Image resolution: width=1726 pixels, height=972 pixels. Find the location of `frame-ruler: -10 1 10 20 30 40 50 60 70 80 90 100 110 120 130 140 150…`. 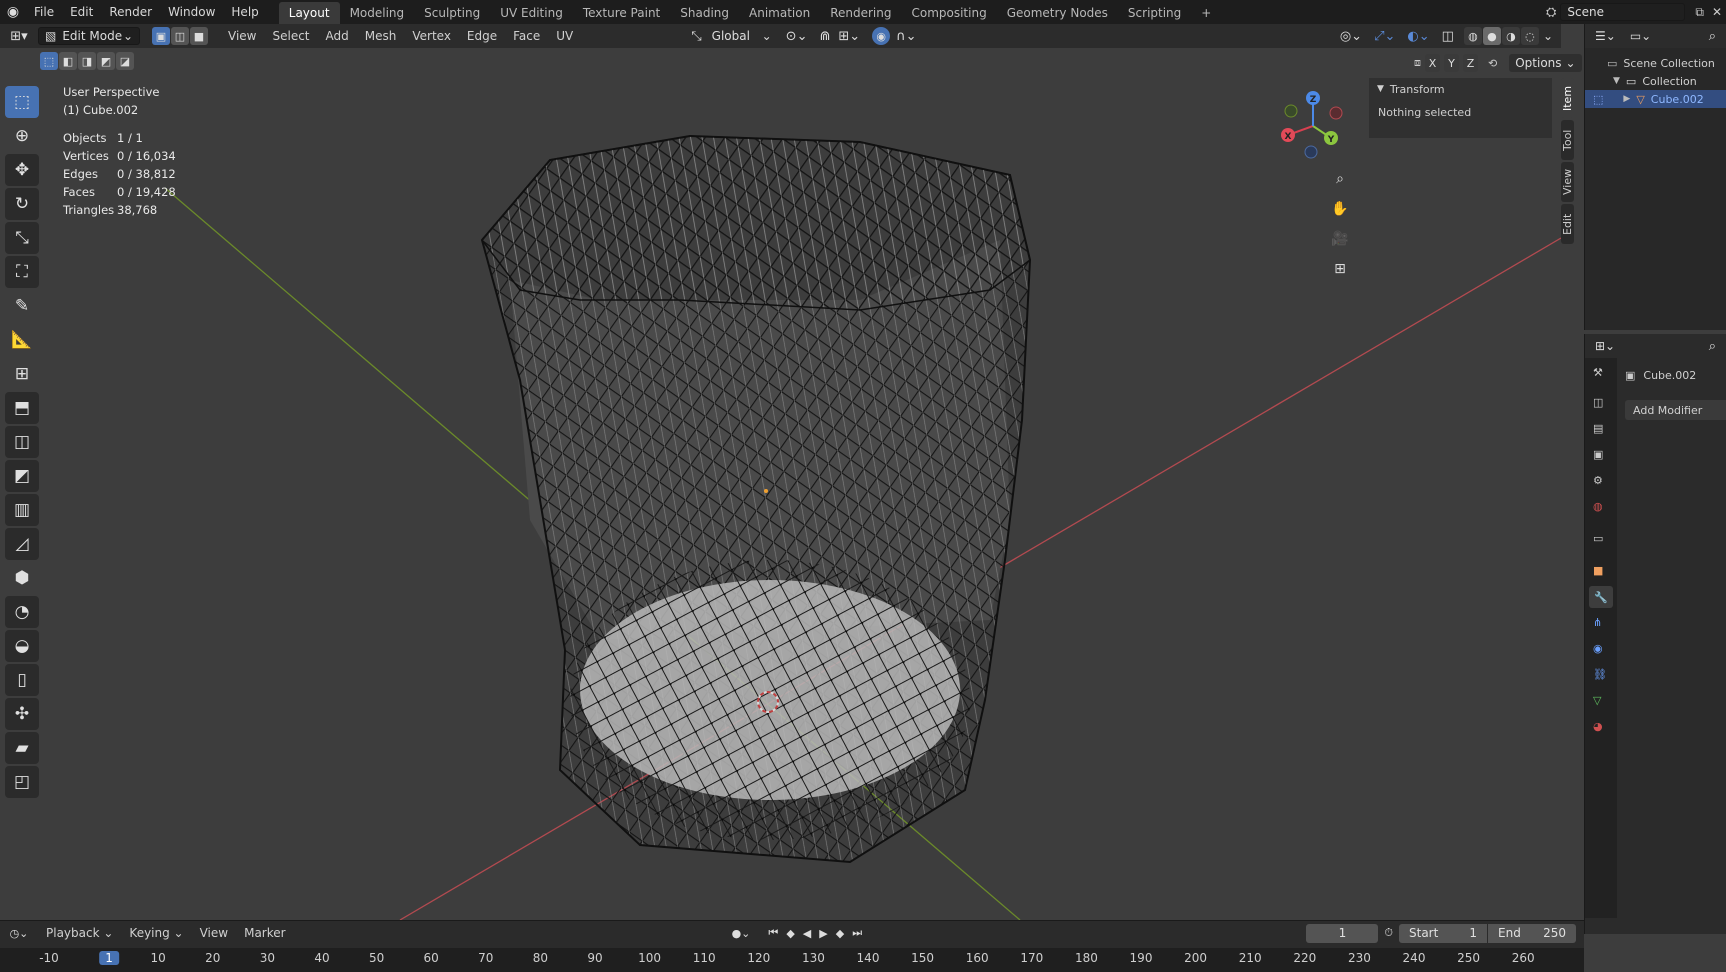

frame-ruler: -10 1 10 20 30 40 50 60 70 80 90 100 110 120 130 140 150… is located at coordinates (792, 960).